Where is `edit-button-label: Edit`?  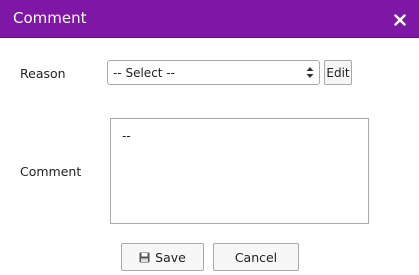
edit-button-label: Edit is located at coordinates (338, 72).